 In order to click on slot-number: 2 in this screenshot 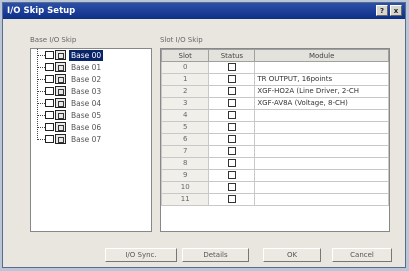, I will do `click(185, 91)`.